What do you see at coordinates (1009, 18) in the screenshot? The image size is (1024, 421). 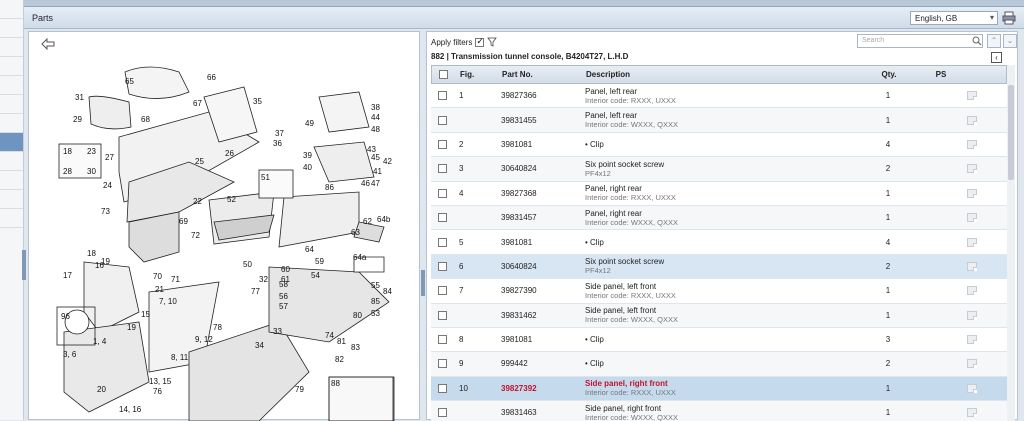 I see `printer-icon` at bounding box center [1009, 18].